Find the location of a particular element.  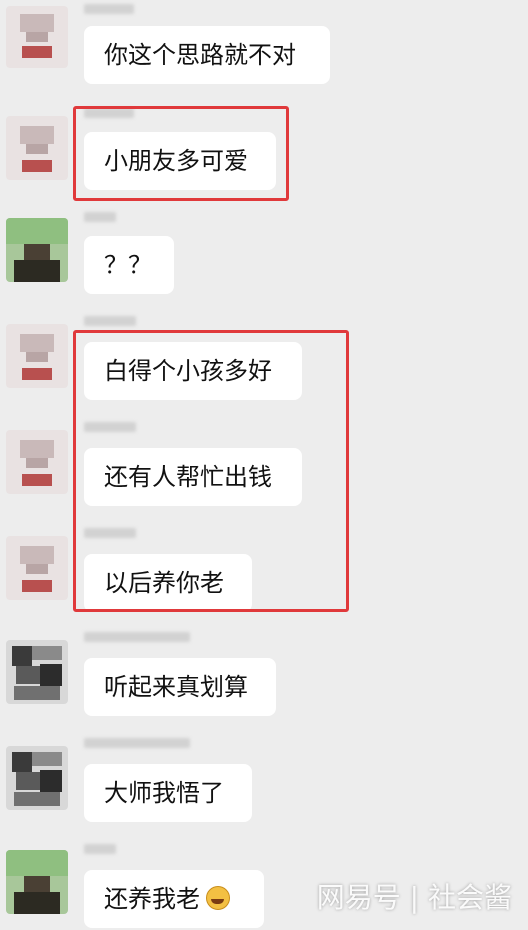

message-bubble: 听起来真划算 is located at coordinates (180, 687).